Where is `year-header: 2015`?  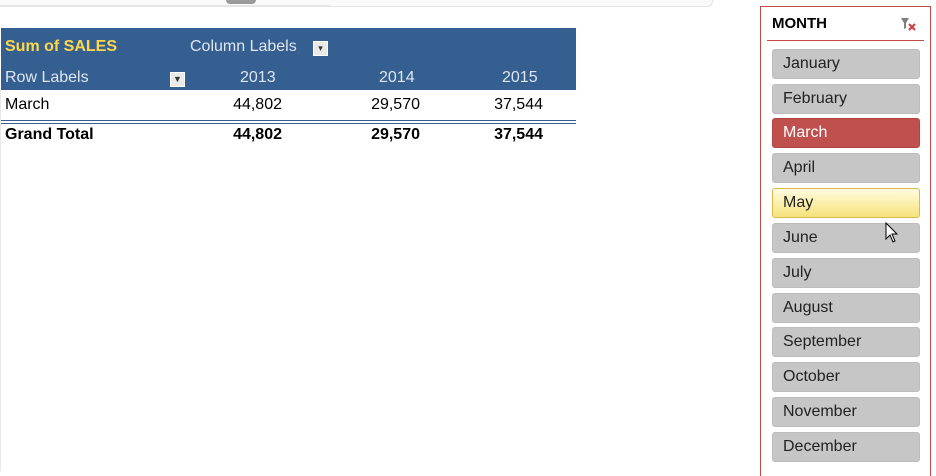 year-header: 2015 is located at coordinates (520, 78).